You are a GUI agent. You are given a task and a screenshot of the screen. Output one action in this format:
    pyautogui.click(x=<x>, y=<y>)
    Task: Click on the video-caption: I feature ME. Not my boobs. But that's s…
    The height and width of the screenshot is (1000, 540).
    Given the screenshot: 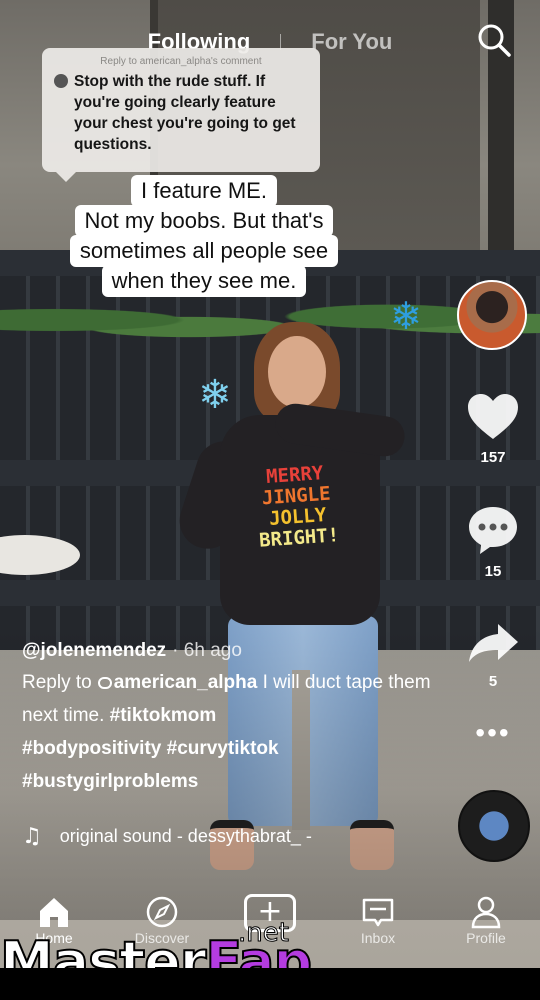 What is the action you would take?
    pyautogui.click(x=204, y=236)
    